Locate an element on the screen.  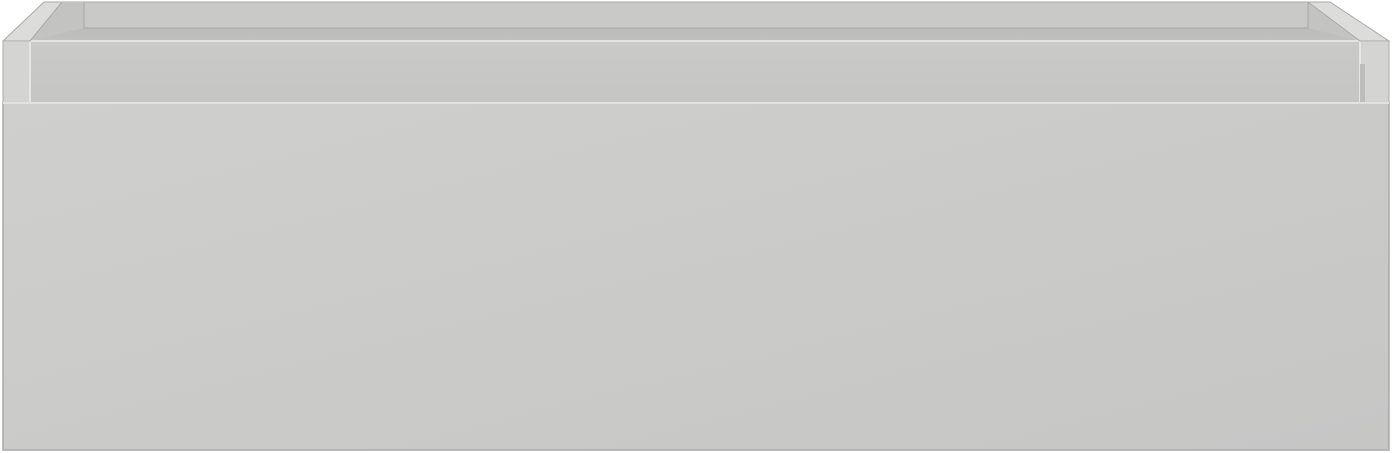
top-rim is located at coordinates (16, 72).